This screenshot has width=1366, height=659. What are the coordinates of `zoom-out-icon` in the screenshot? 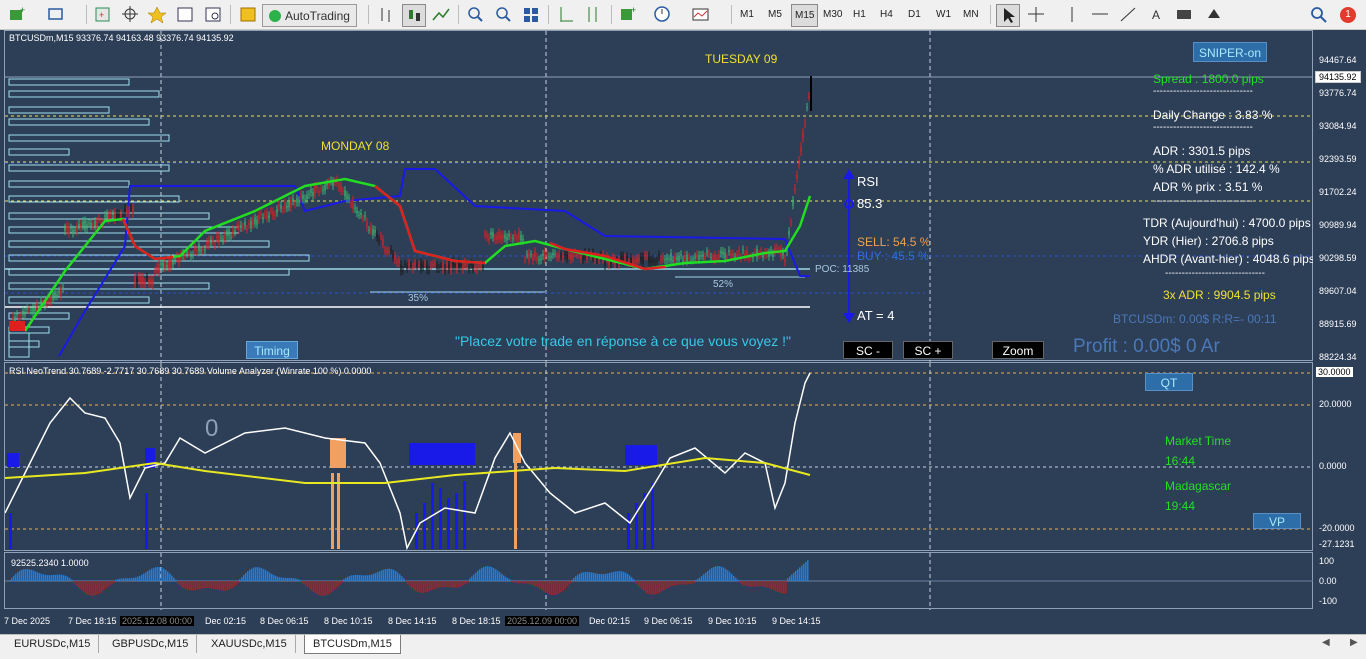 It's located at (503, 14).